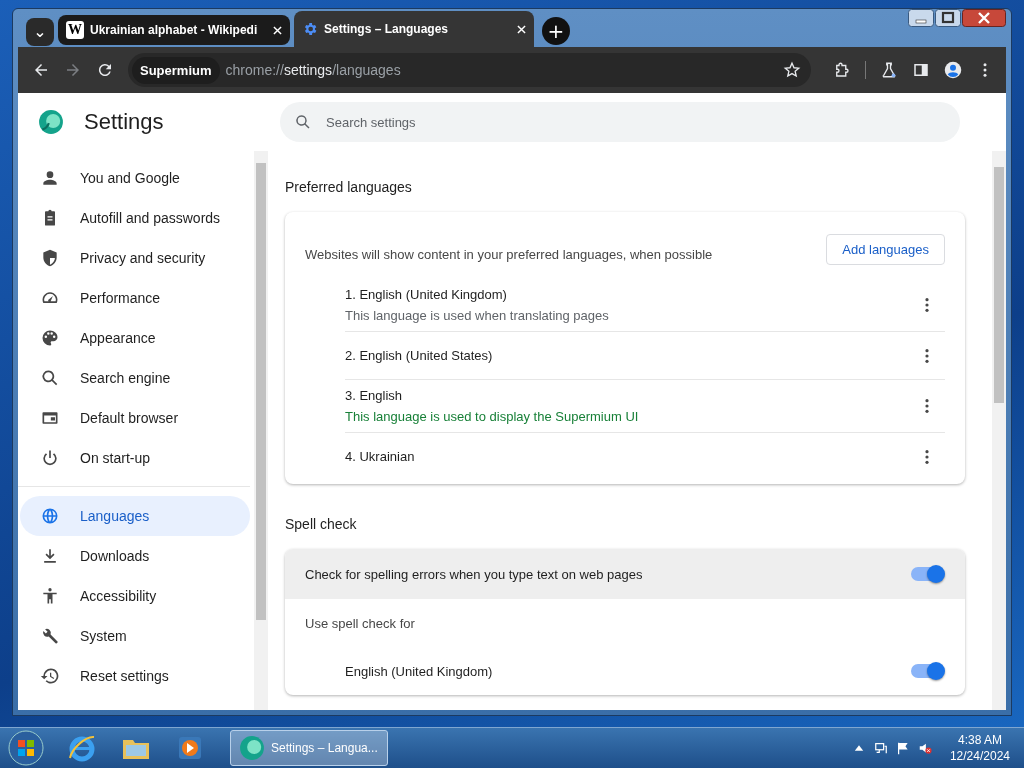 This screenshot has width=1024, height=768. What do you see at coordinates (50, 636) in the screenshot?
I see `wrench-icon` at bounding box center [50, 636].